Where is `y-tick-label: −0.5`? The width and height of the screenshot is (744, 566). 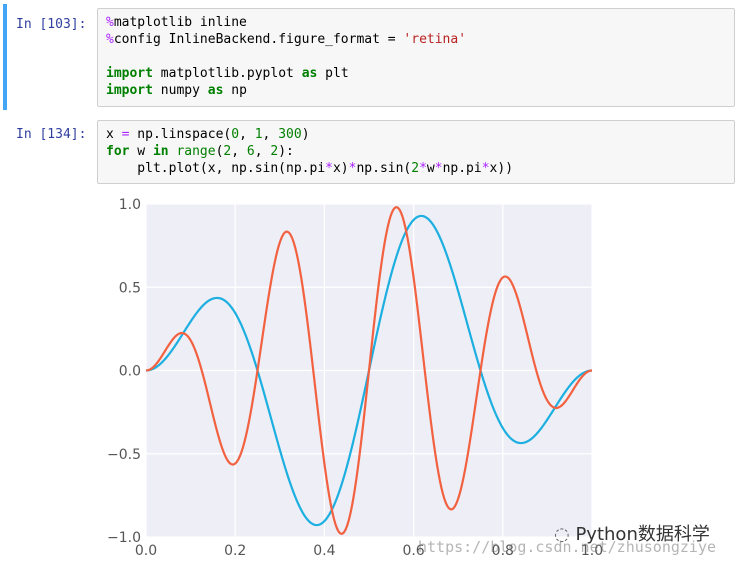 y-tick-label: −0.5 is located at coordinates (124, 455).